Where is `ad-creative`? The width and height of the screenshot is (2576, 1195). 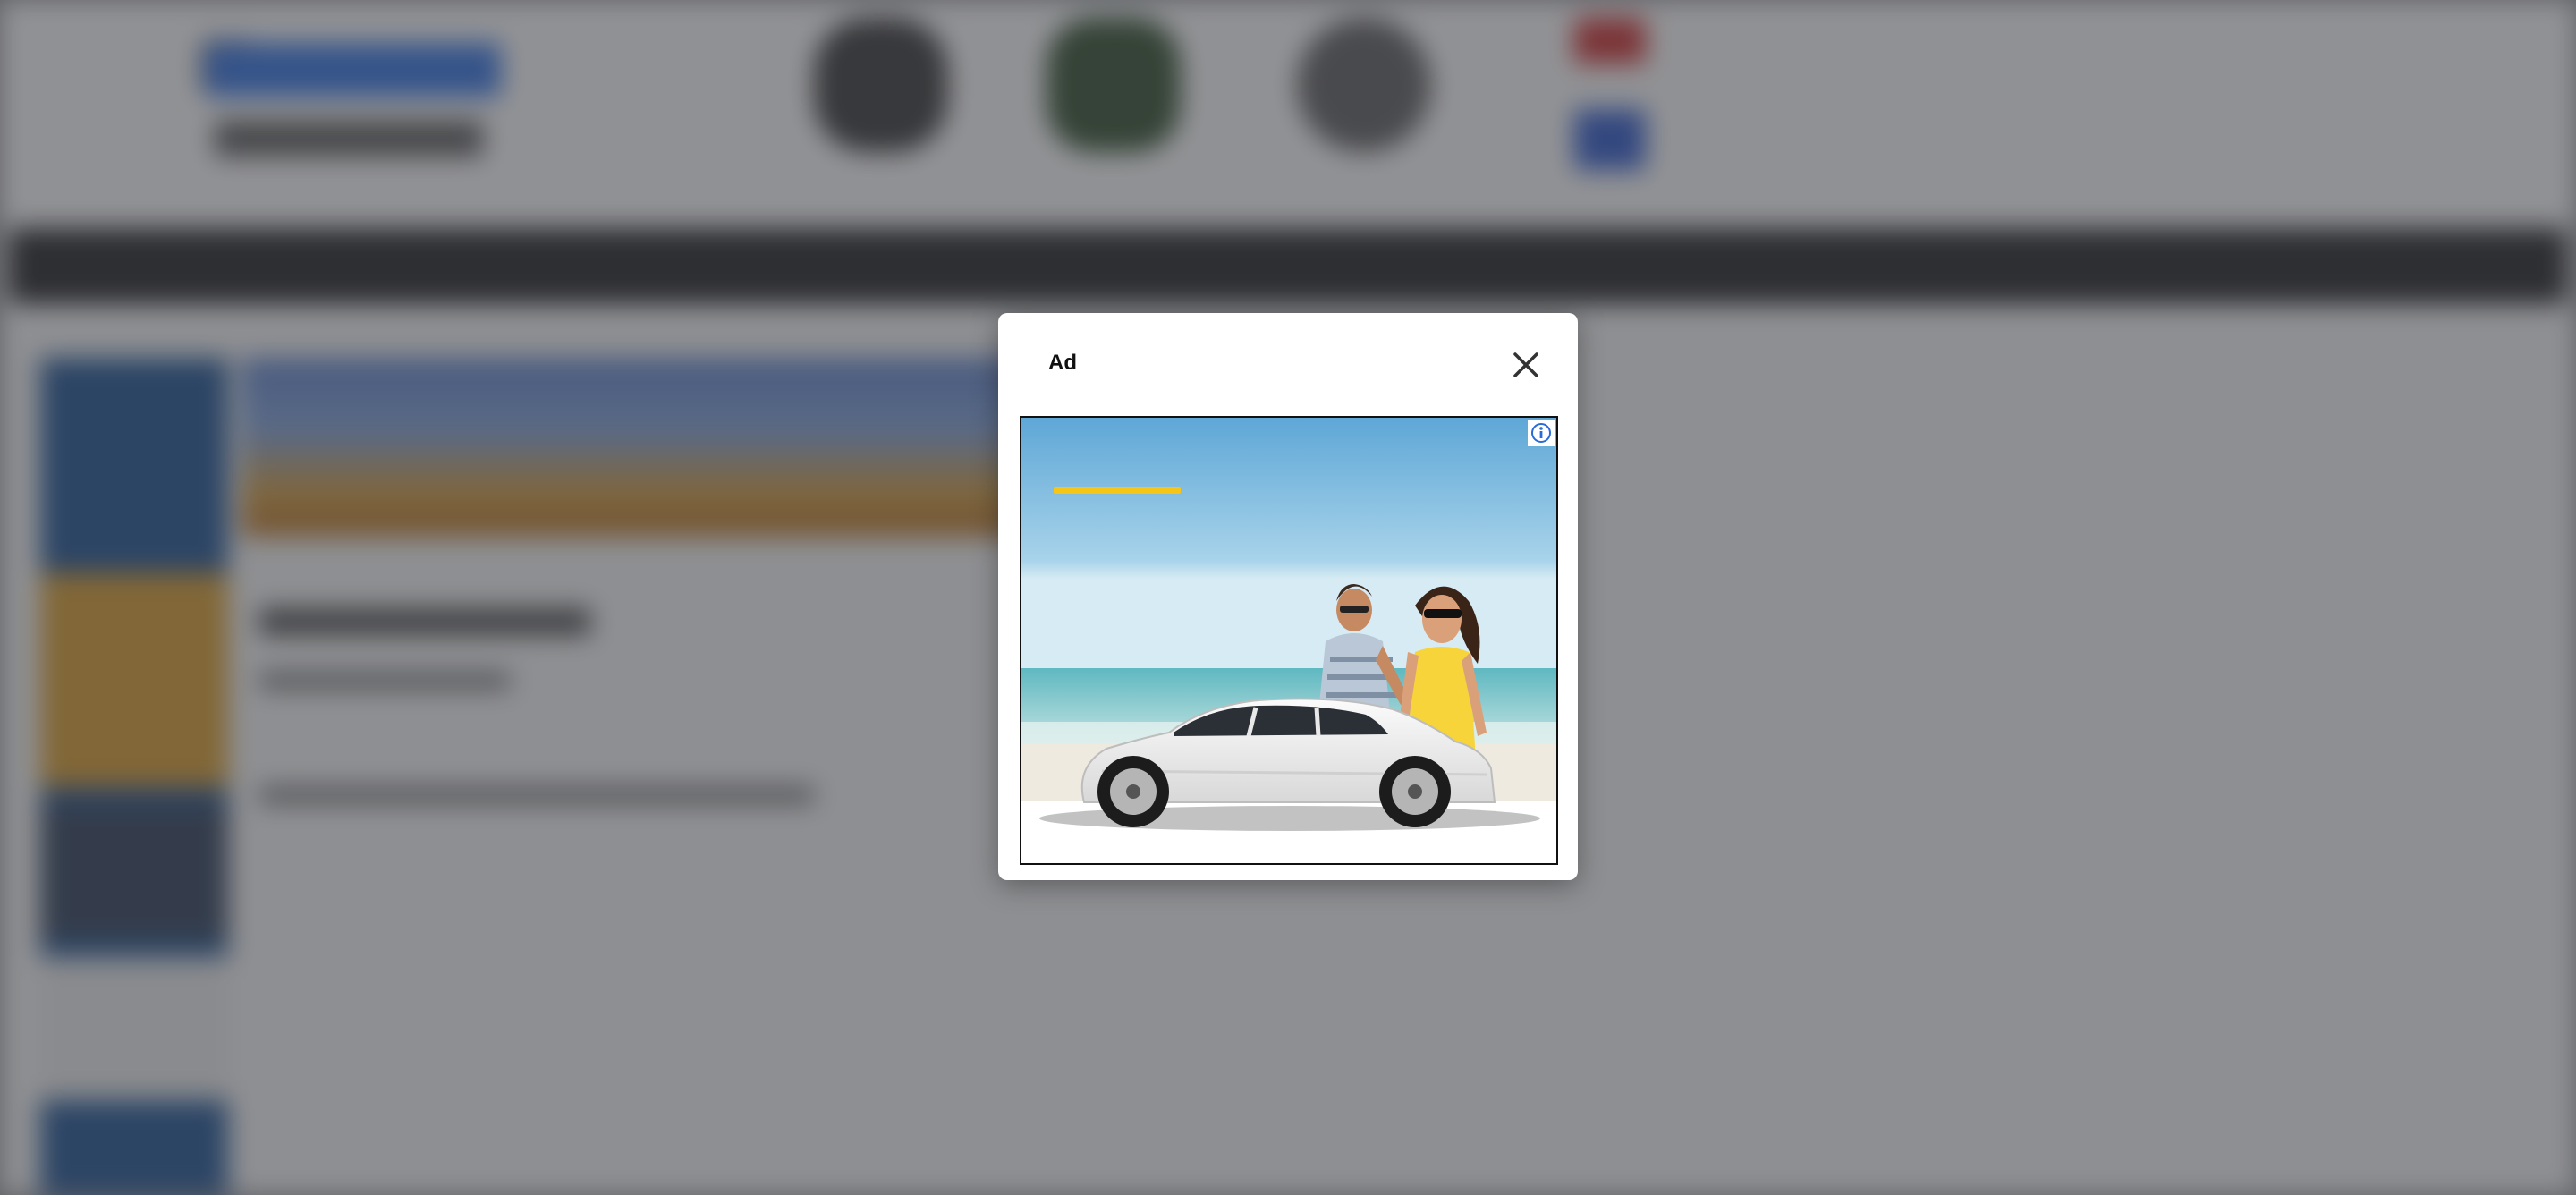
ad-creative is located at coordinates (1289, 640).